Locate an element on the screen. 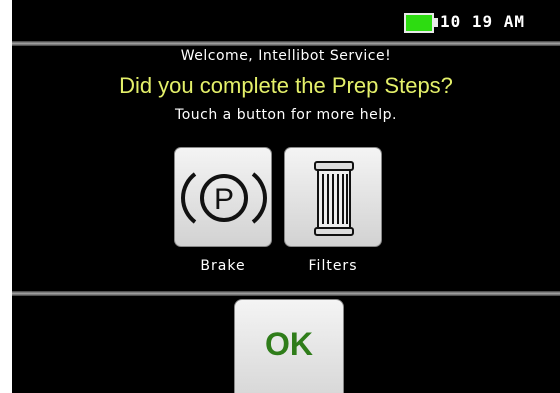 The width and height of the screenshot is (560, 393). filters-button is located at coordinates (333, 197).